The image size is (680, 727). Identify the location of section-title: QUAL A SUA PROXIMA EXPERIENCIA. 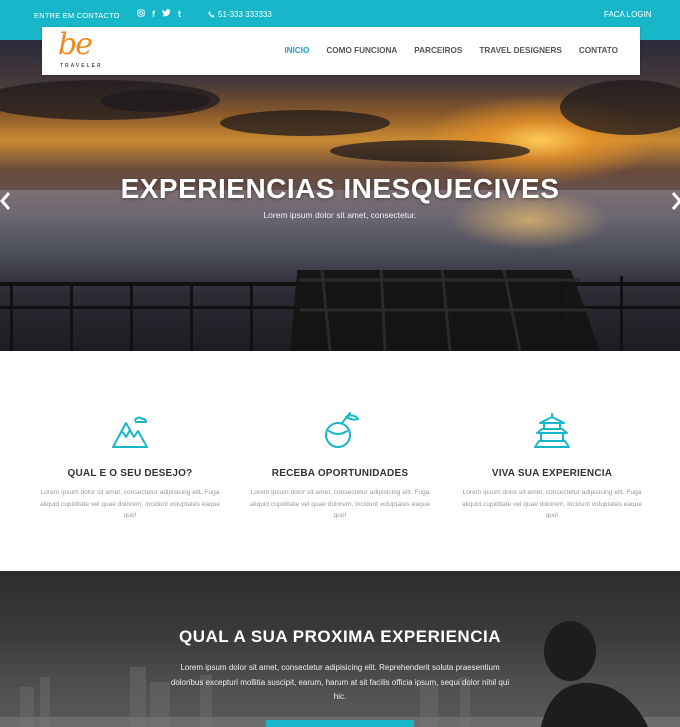
(340, 636).